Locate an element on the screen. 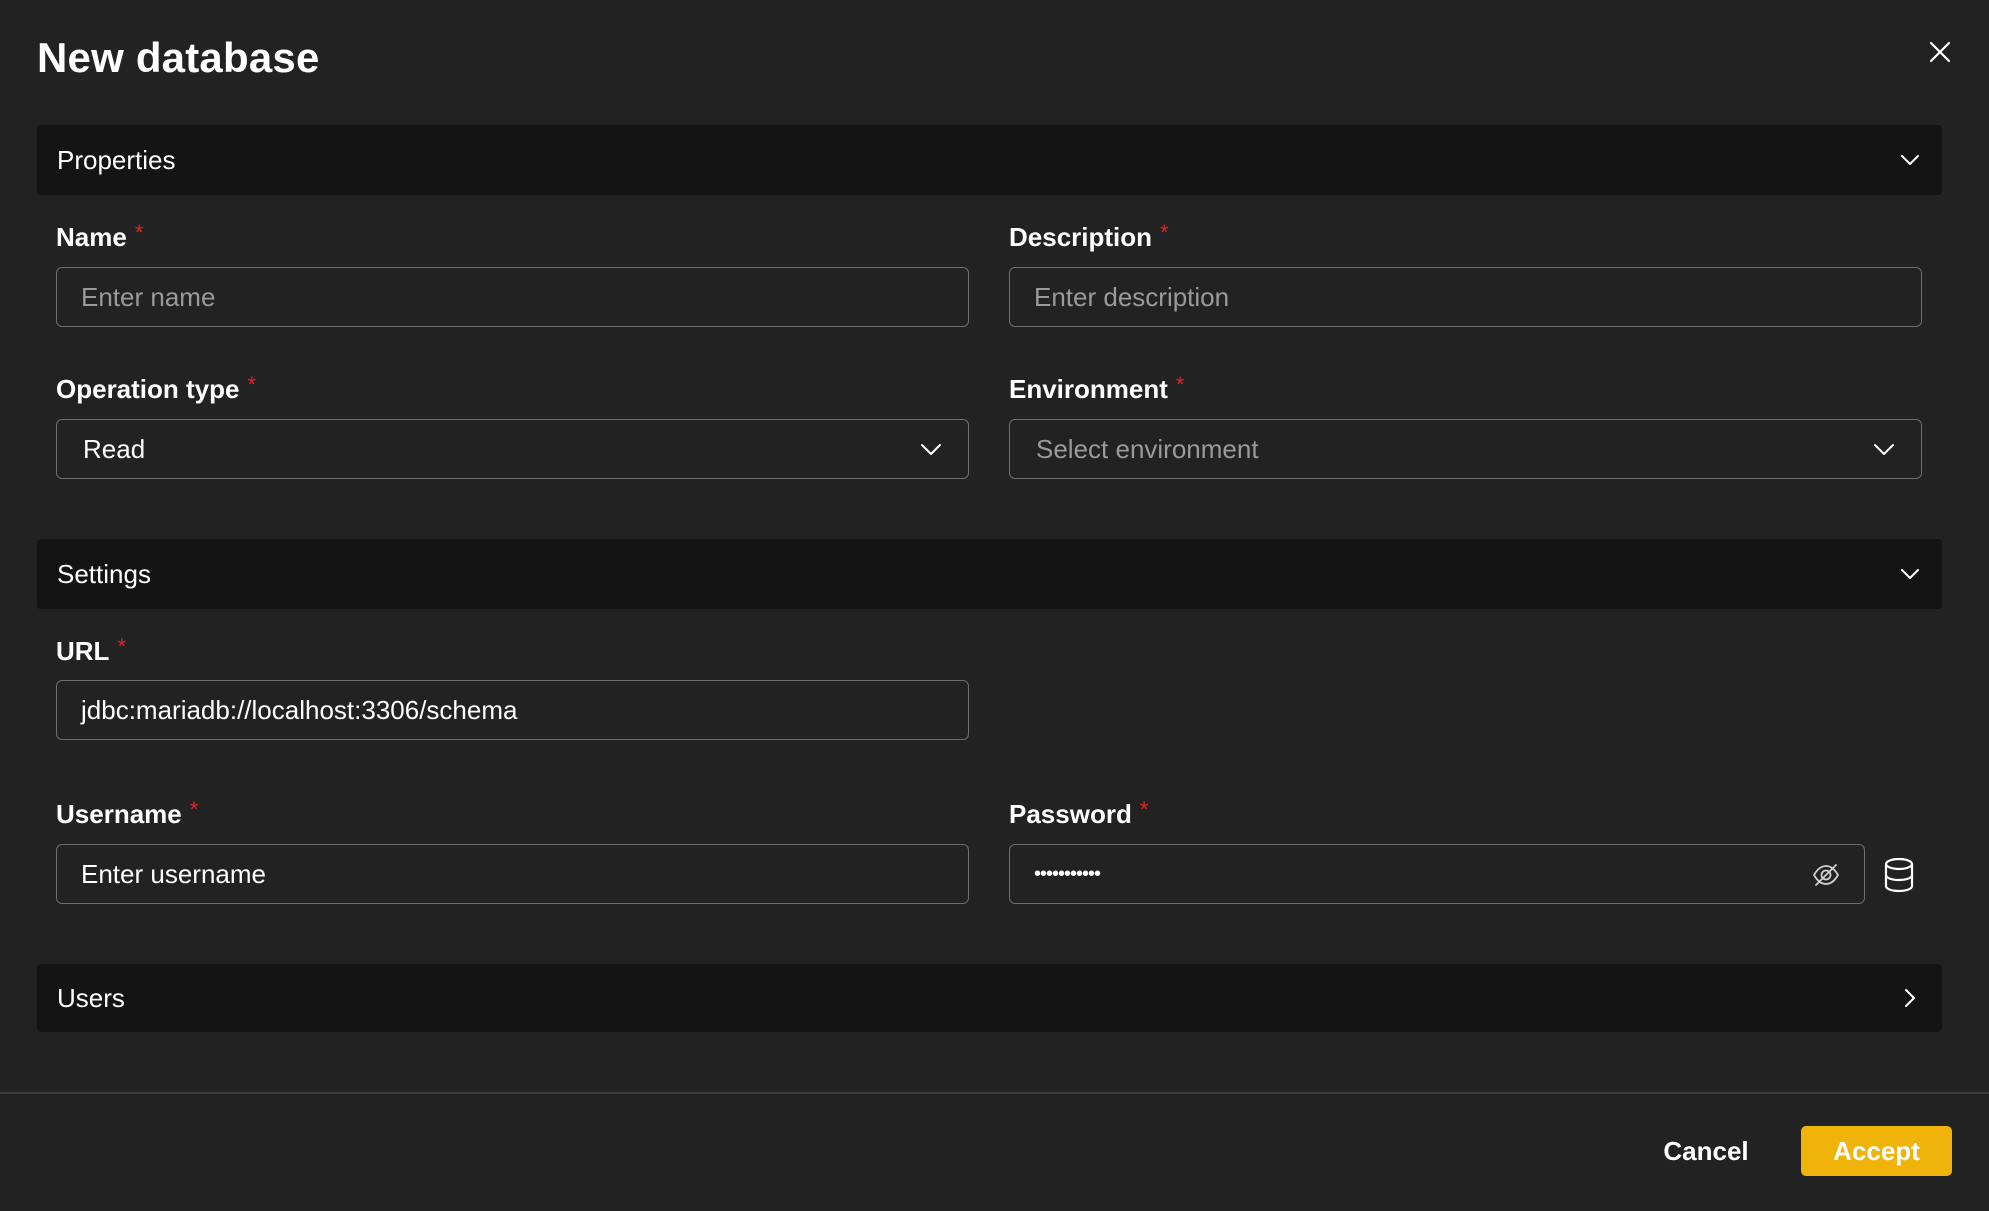  username-input: Enter username is located at coordinates (512, 874).